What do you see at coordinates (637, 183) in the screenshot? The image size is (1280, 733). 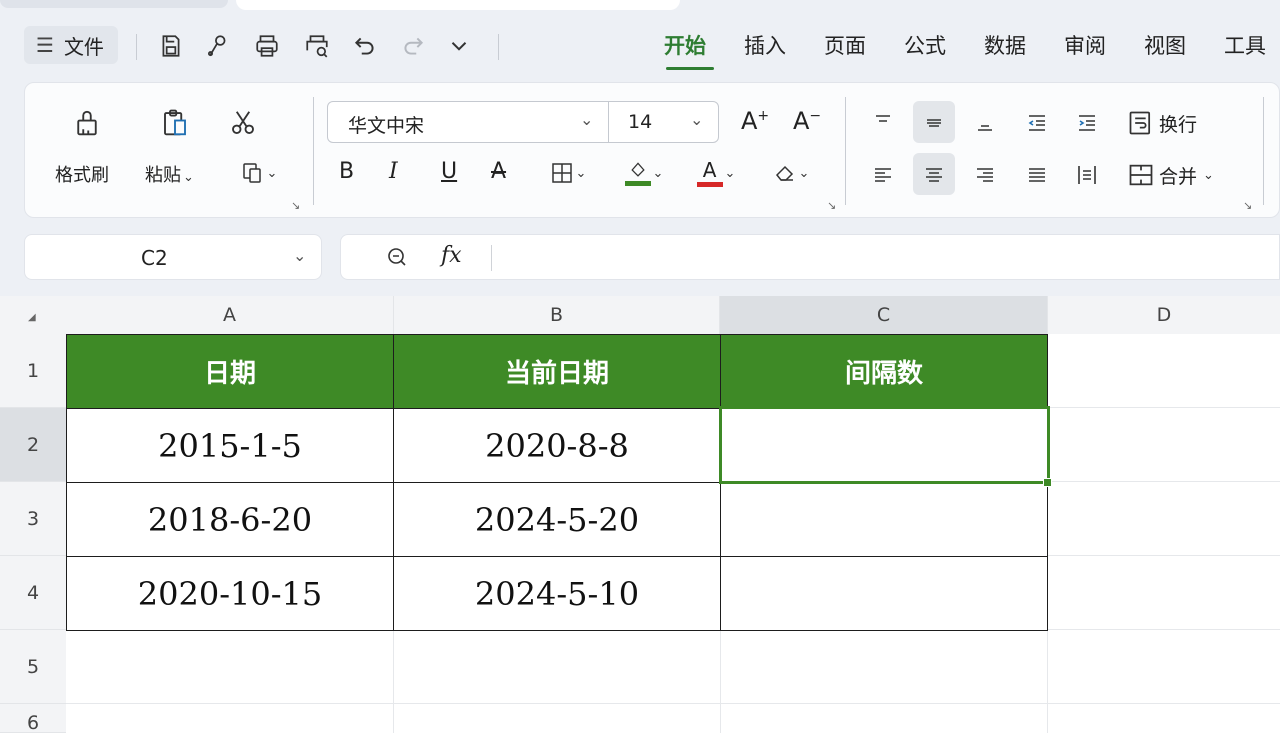 I see `fill-color-swatch` at bounding box center [637, 183].